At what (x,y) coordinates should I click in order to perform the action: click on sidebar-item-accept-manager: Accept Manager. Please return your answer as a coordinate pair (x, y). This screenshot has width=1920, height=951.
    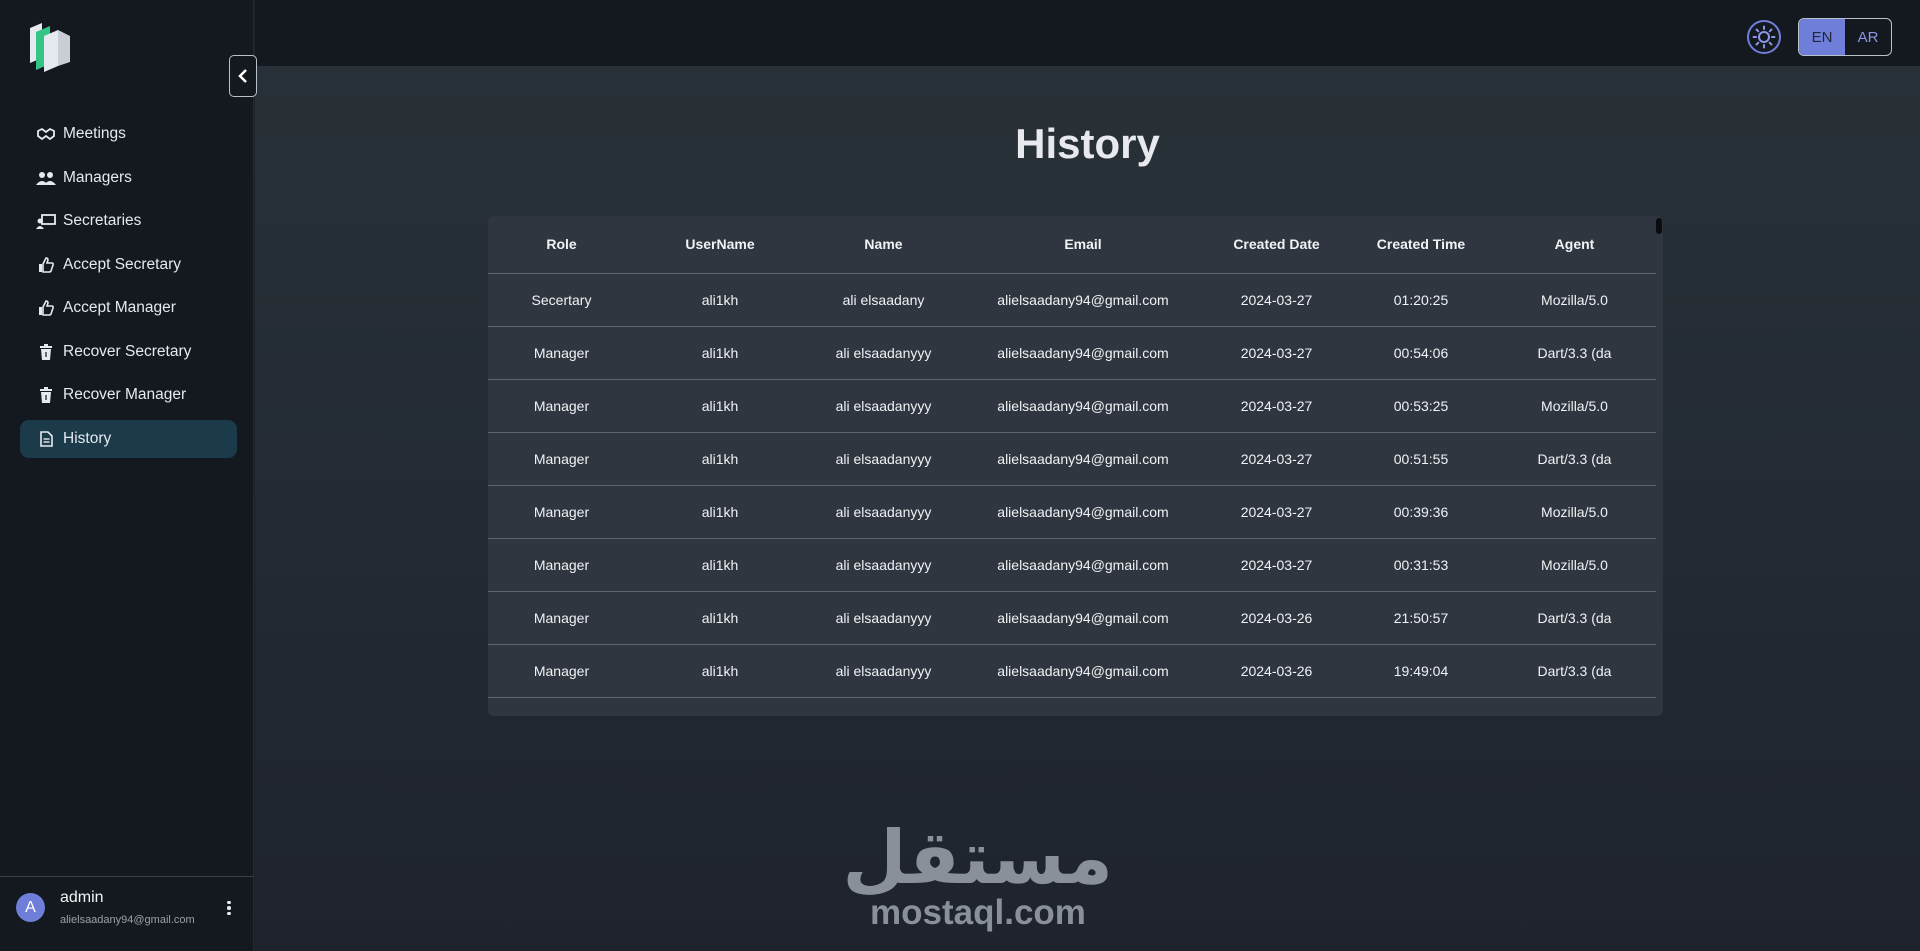
    Looking at the image, I should click on (128, 308).